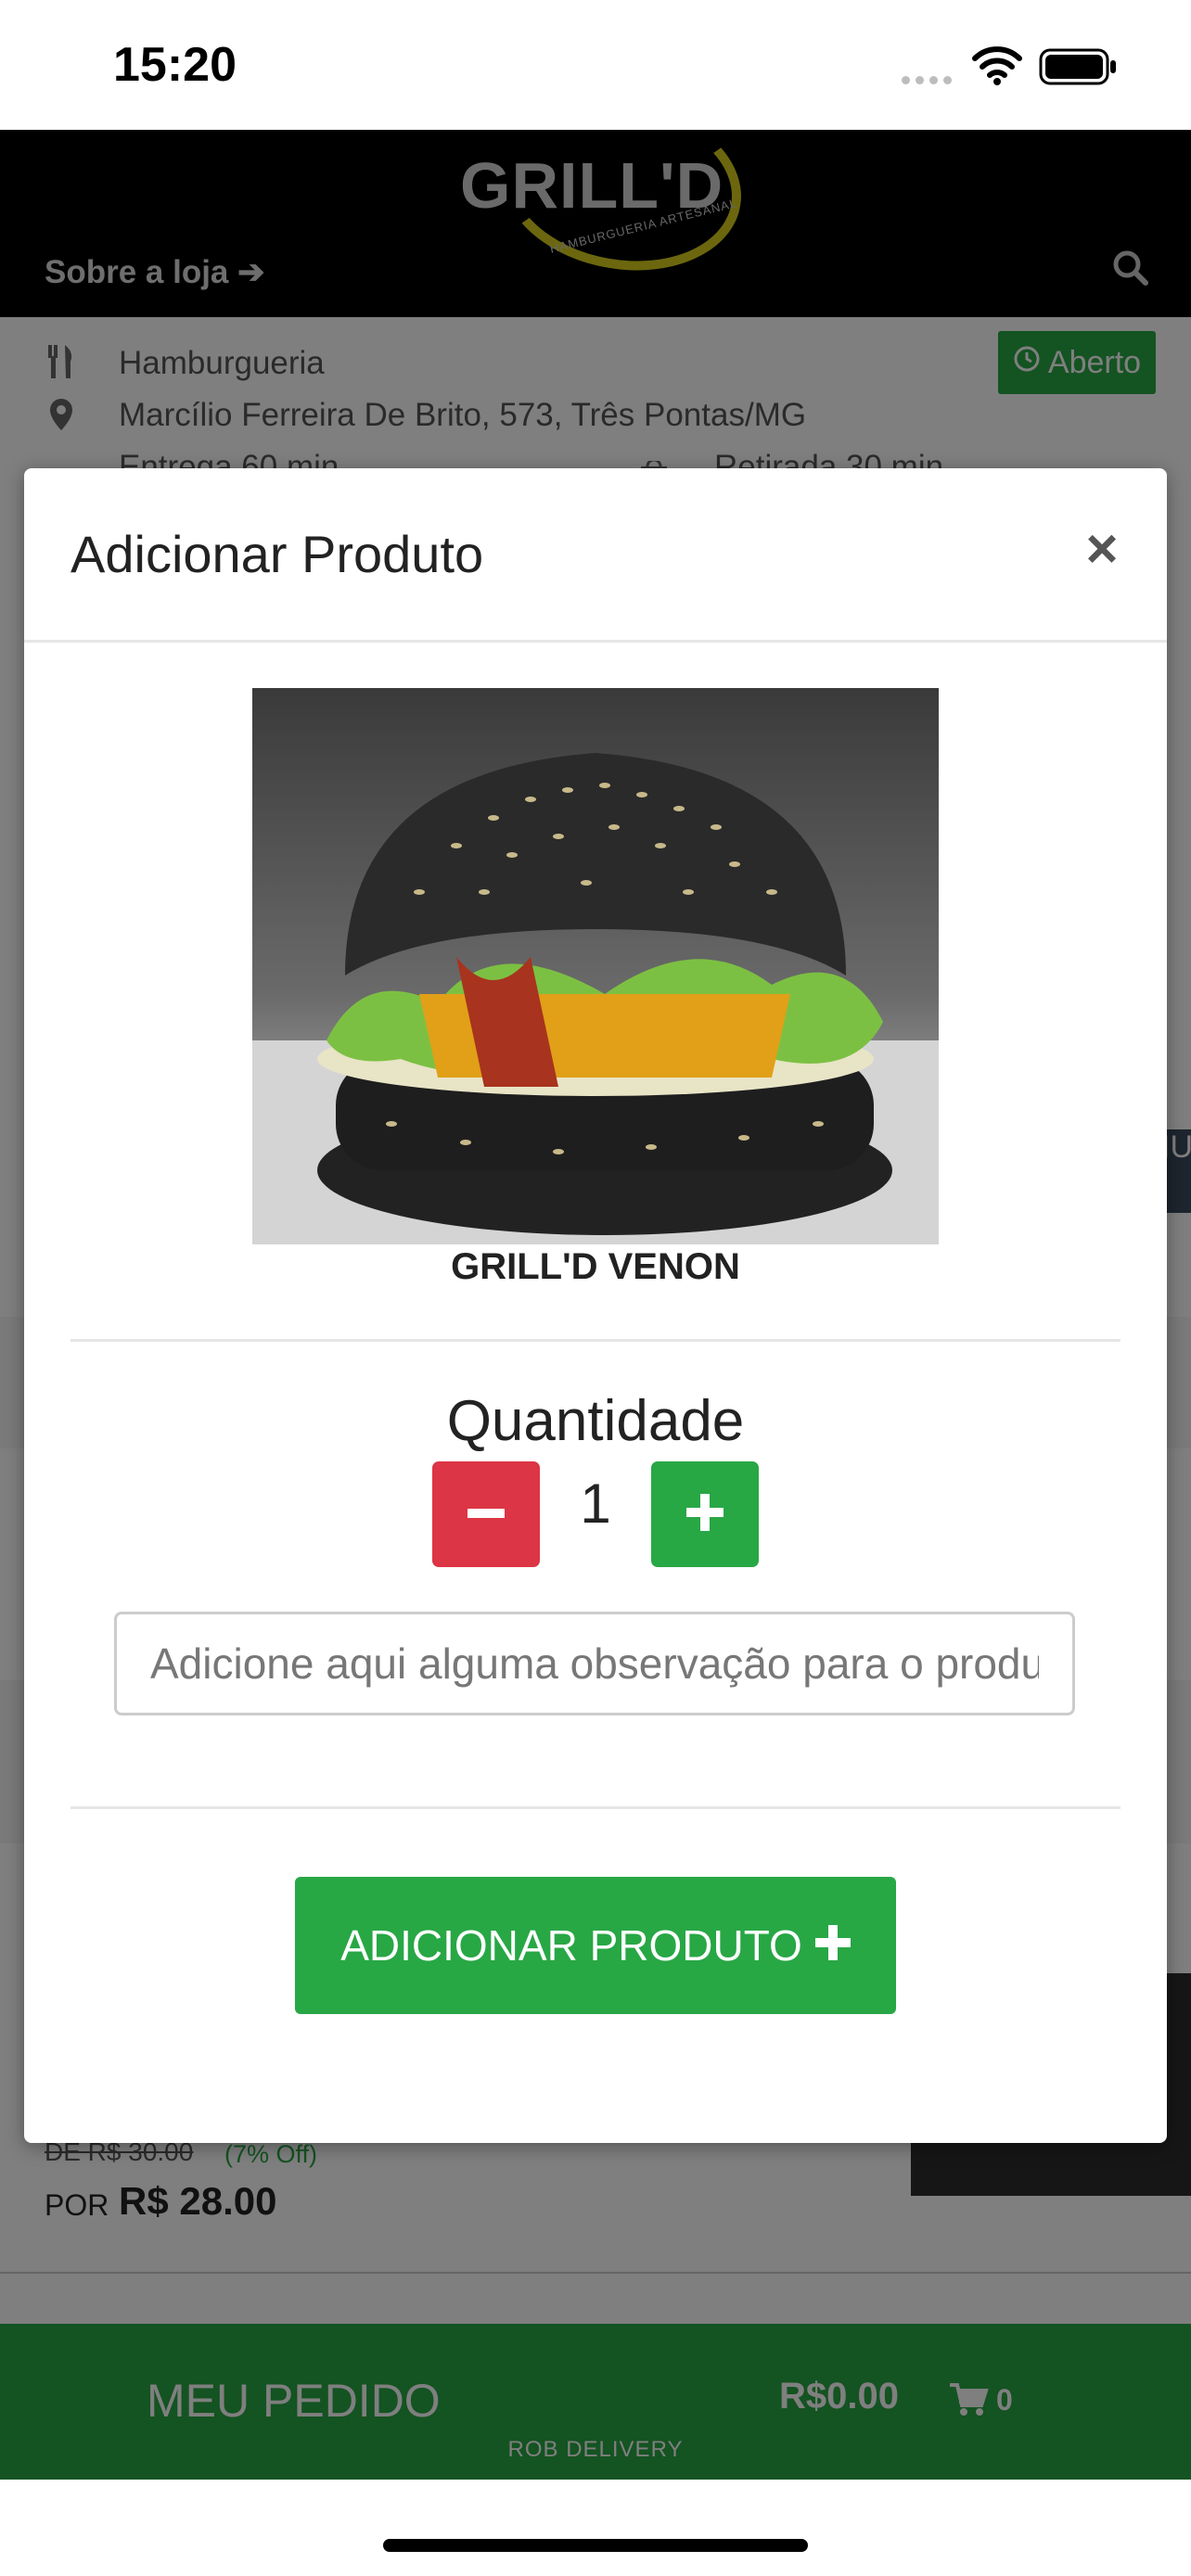  I want to click on decrease-quantity-button, so click(486, 1514).